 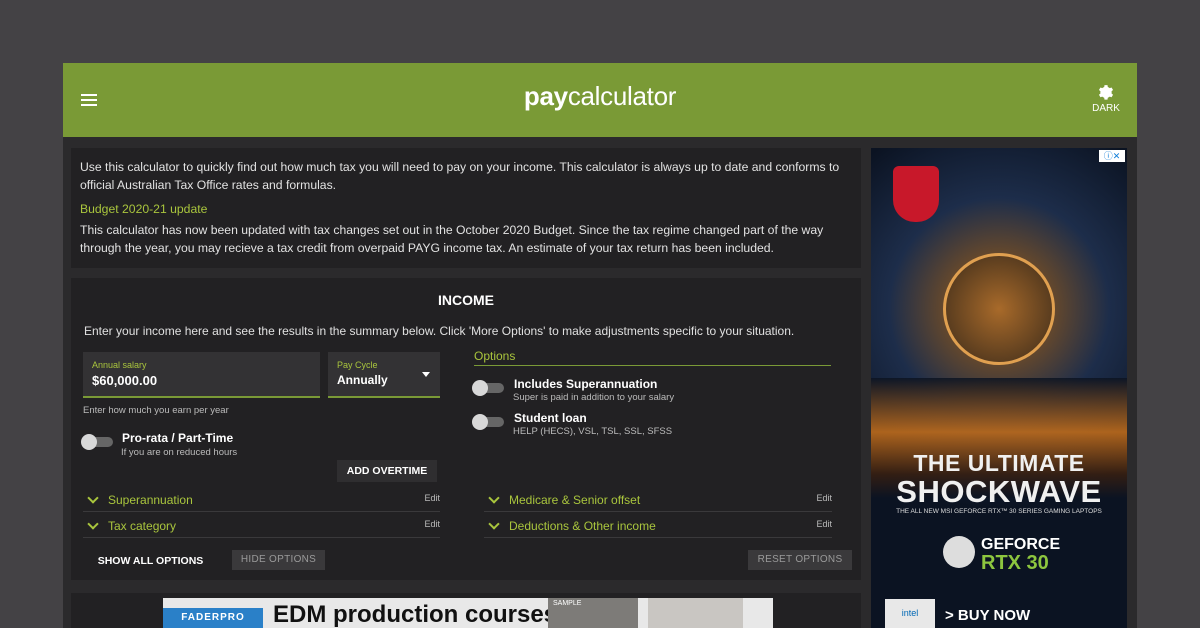 What do you see at coordinates (575, 500) in the screenshot?
I see `accordion-title: Medicare & Senior offset` at bounding box center [575, 500].